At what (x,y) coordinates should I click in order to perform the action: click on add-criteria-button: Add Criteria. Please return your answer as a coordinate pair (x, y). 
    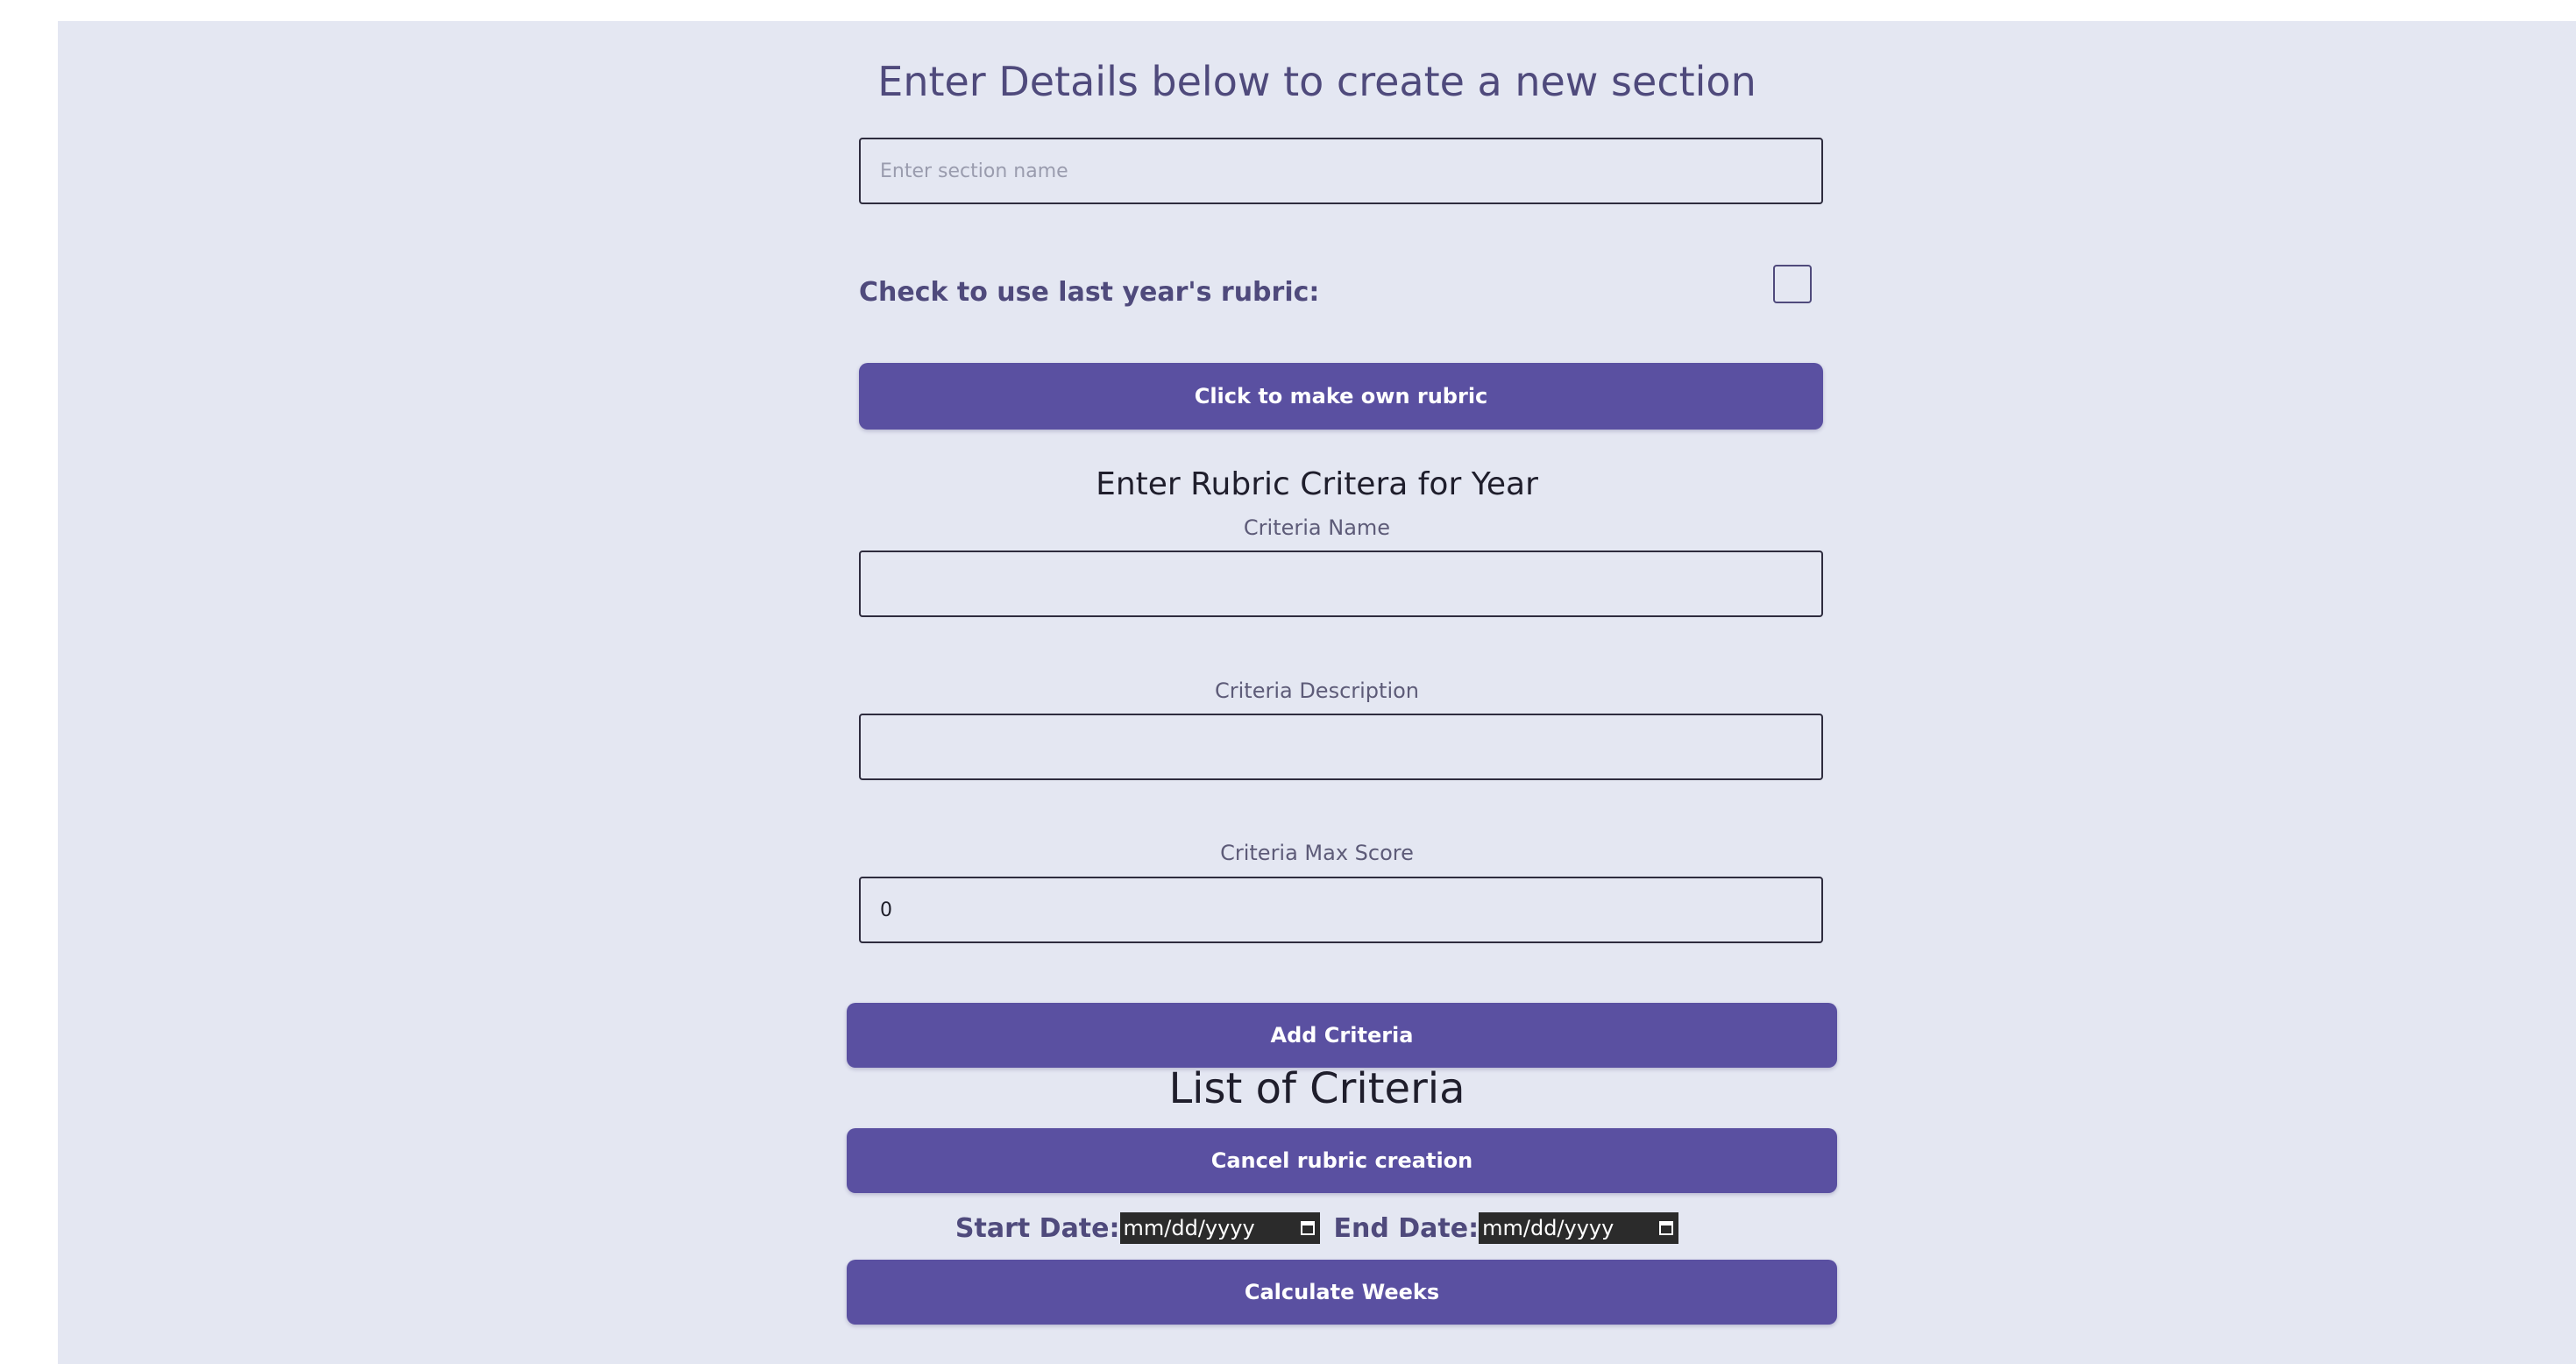
    Looking at the image, I should click on (1342, 1035).